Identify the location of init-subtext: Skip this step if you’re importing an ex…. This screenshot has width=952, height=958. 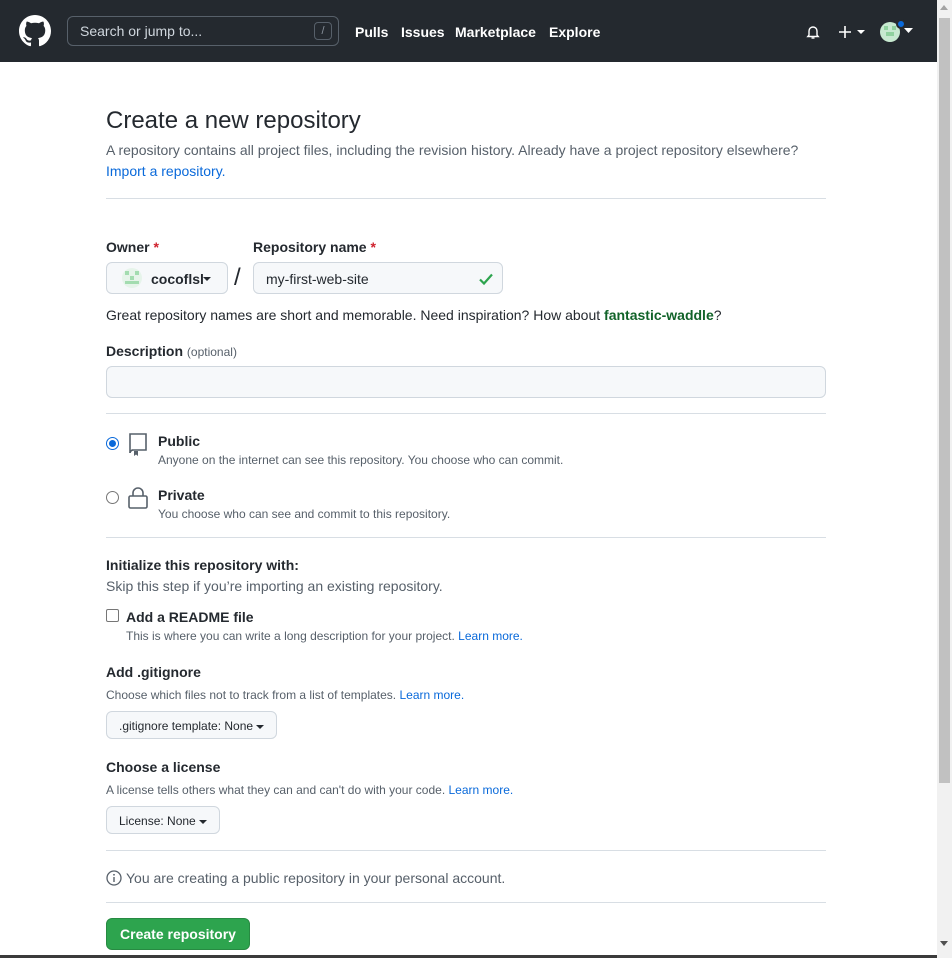
(274, 586).